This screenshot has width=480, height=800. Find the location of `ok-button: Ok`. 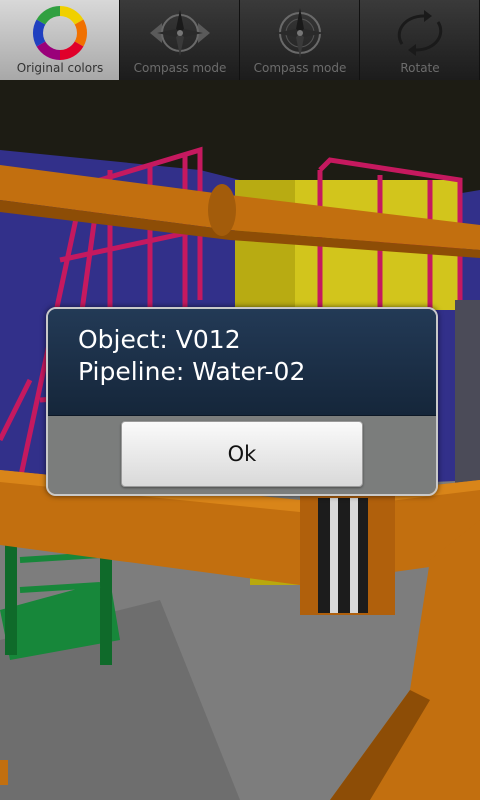

ok-button: Ok is located at coordinates (242, 454).